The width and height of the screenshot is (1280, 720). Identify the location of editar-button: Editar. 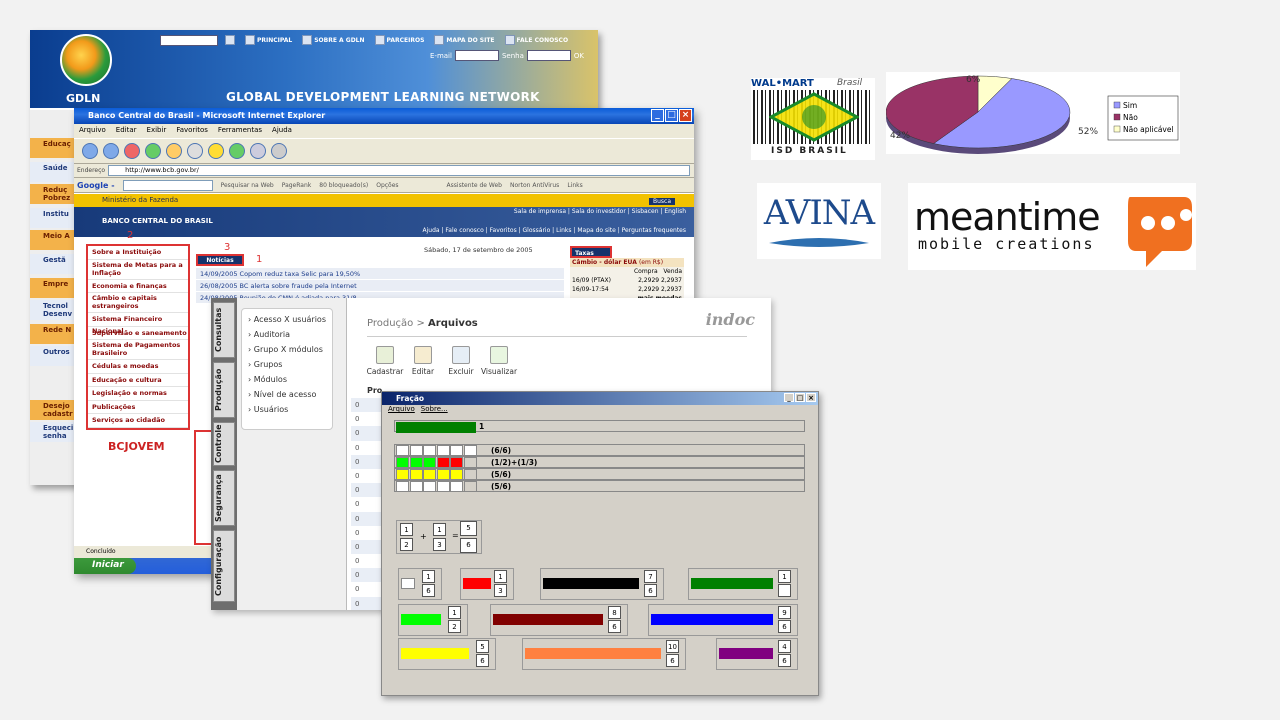
(423, 361).